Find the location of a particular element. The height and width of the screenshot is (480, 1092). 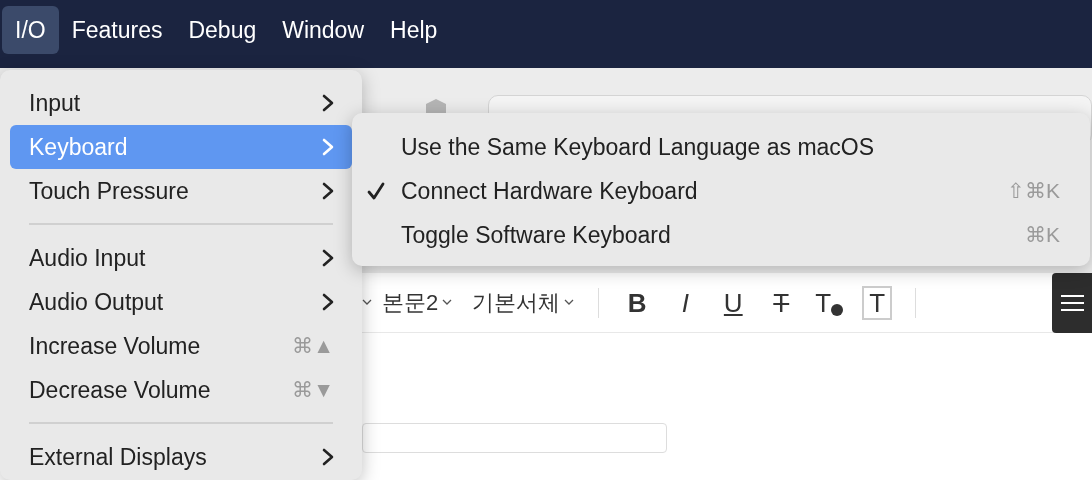

shortcut-label: ⌘K is located at coordinates (1042, 235).